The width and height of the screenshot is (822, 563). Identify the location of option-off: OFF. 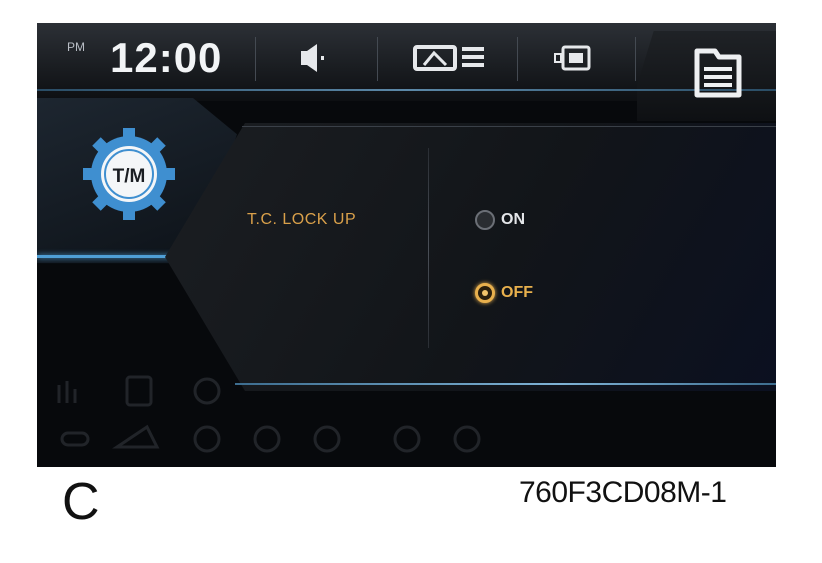
(504, 293).